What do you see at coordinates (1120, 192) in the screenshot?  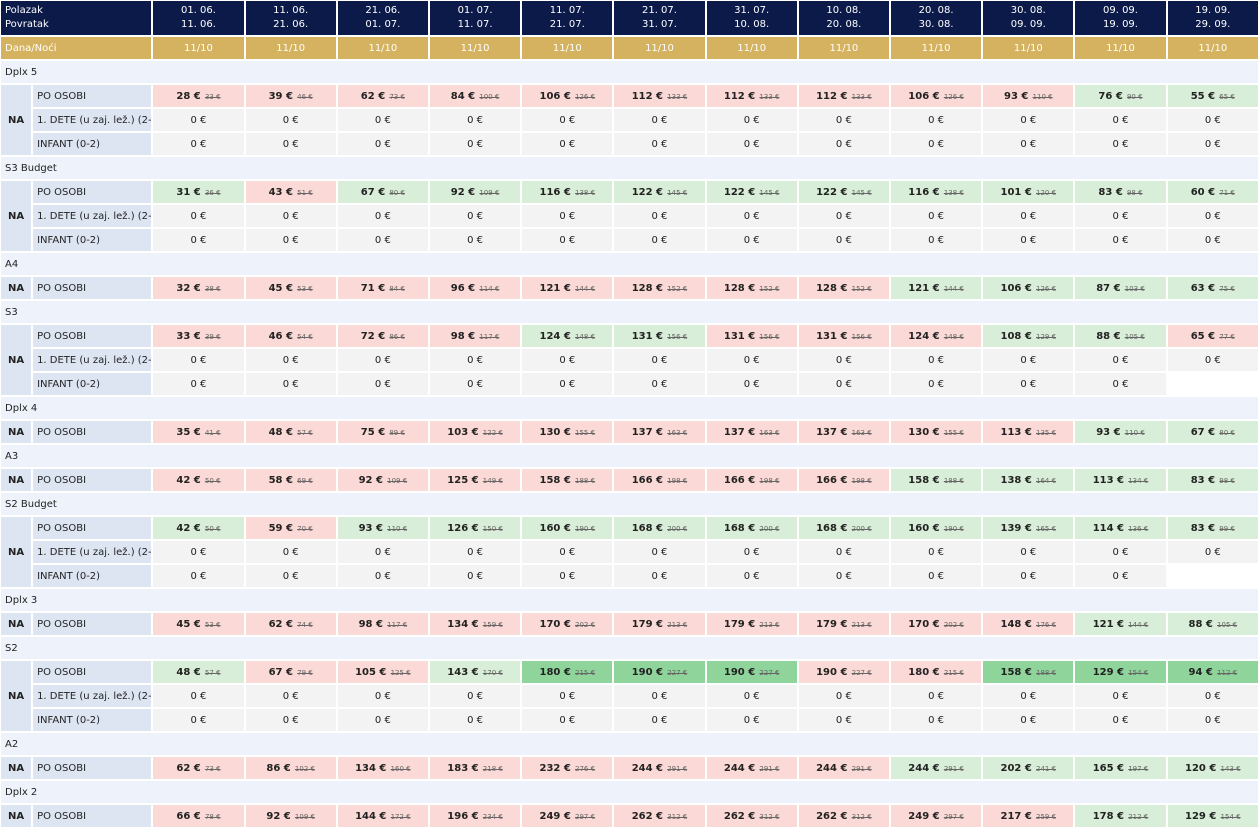 I see `price-cell: 83 € 98 €` at bounding box center [1120, 192].